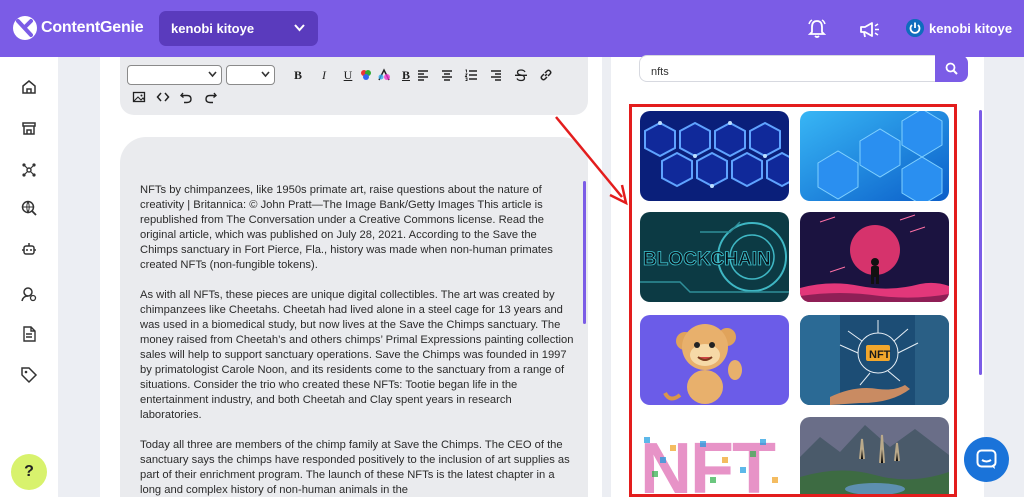 The image size is (1024, 497). I want to click on ordered-list-icon, so click(471, 75).